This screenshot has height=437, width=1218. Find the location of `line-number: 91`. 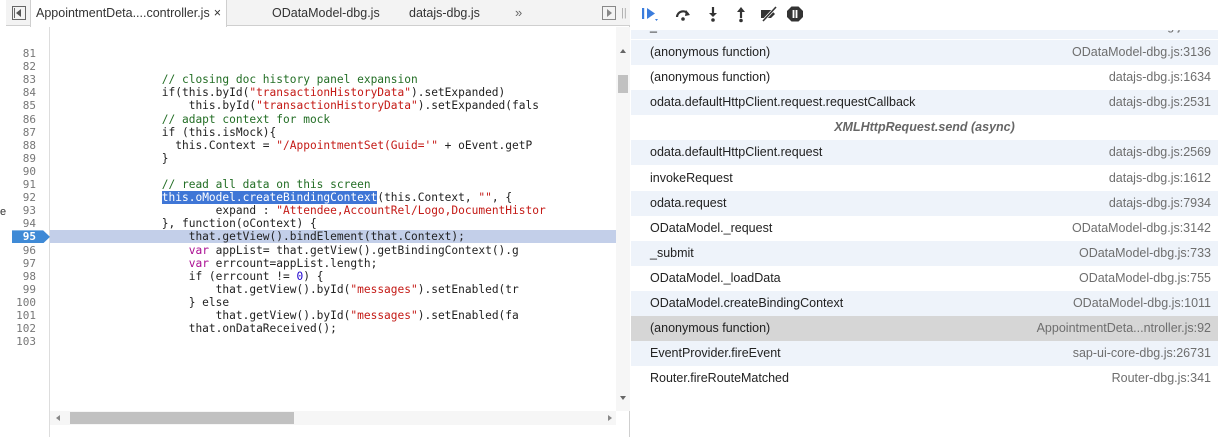

line-number: 91 is located at coordinates (23, 184).